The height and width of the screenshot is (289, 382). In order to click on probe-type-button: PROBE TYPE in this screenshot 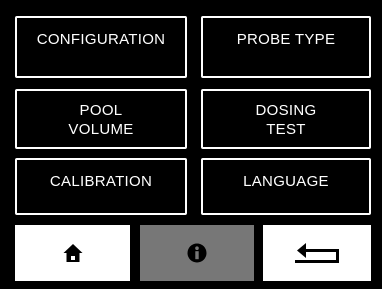, I will do `click(286, 47)`.